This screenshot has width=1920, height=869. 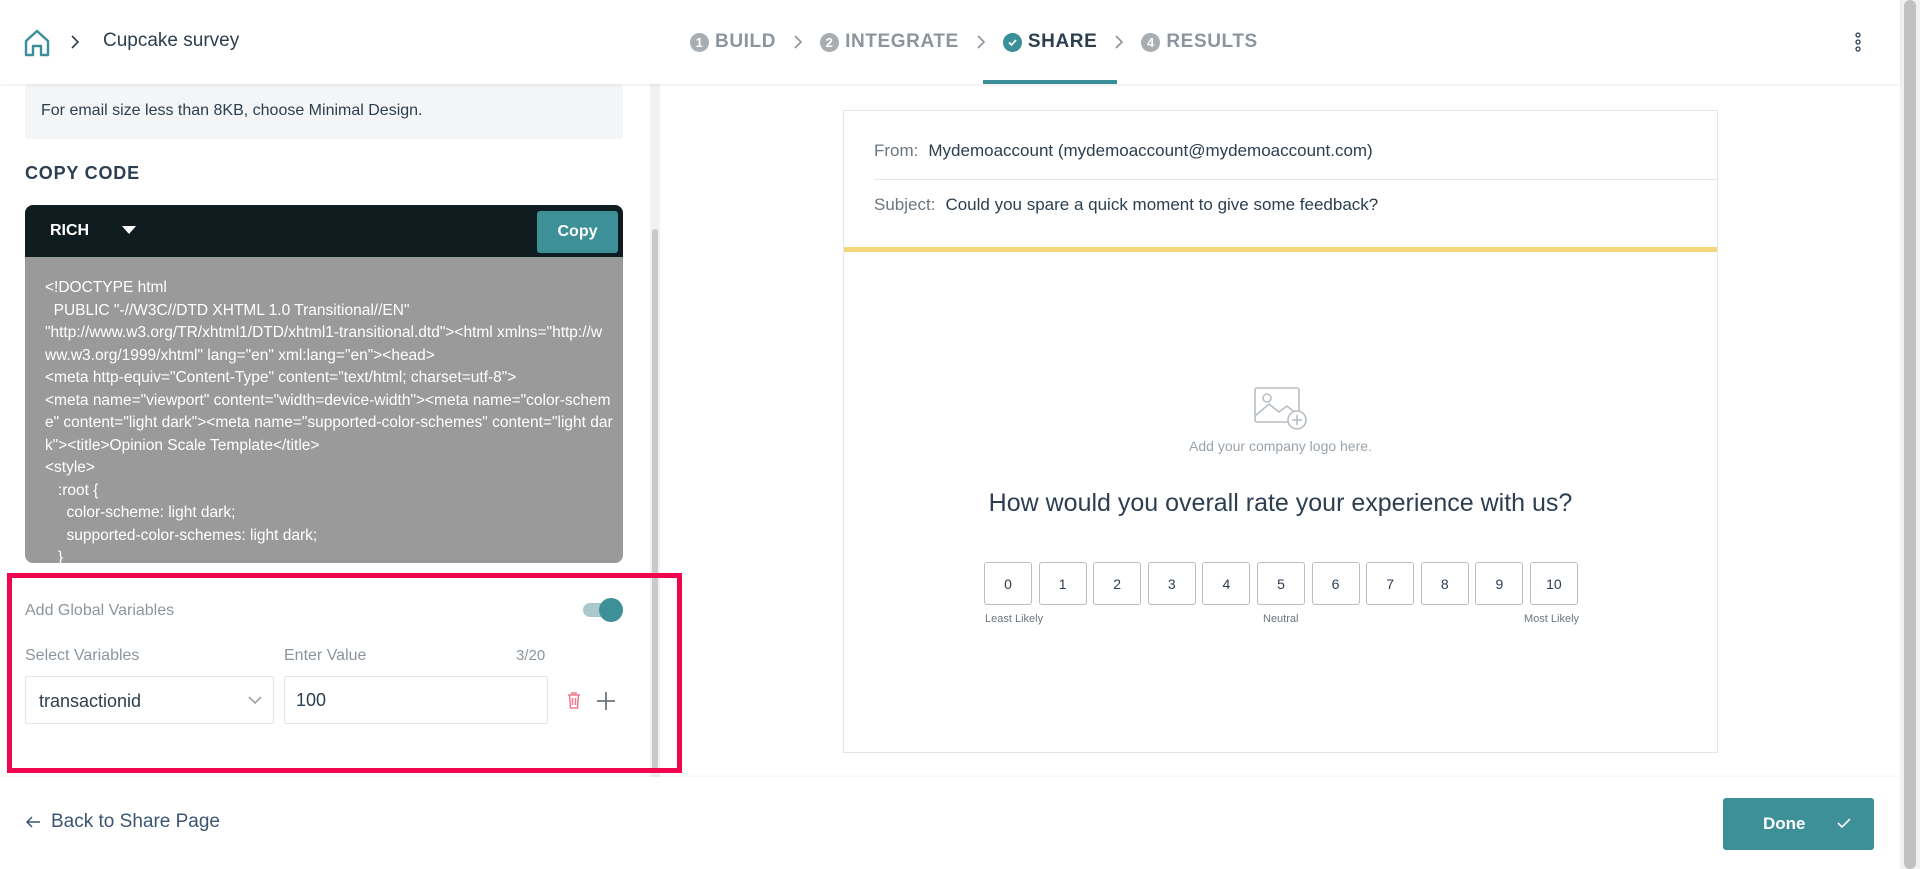 I want to click on scale-mid-label: Neutral, so click(x=1281, y=619).